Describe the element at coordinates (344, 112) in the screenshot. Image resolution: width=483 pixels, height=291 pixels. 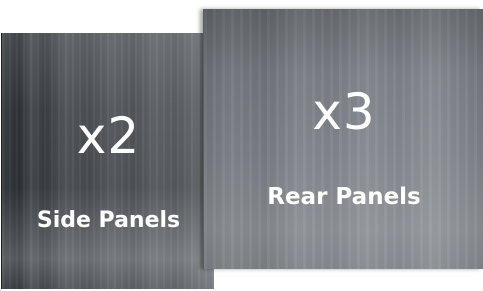
I see `rear-panel-count: x3` at that location.